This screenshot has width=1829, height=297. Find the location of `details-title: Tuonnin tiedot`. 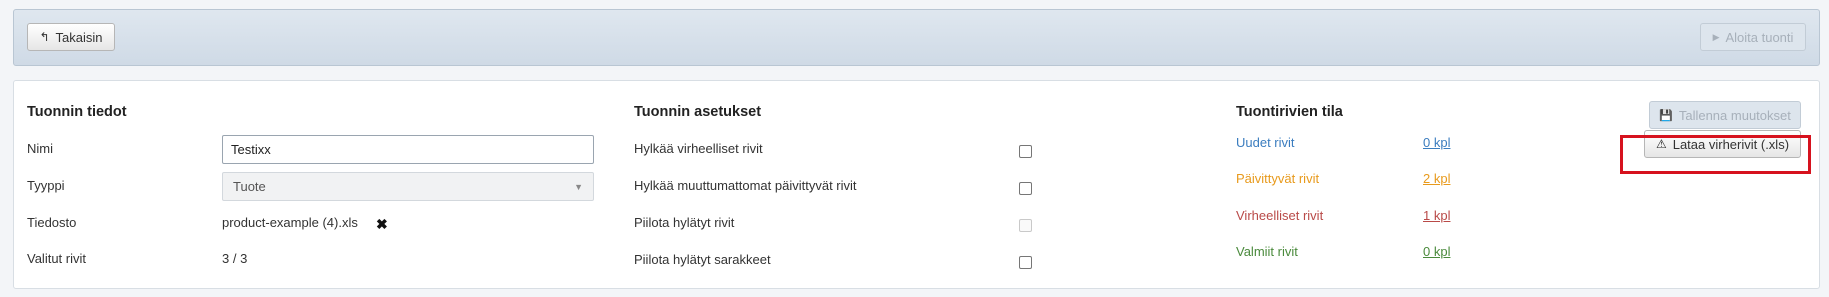

details-title: Tuonnin tiedot is located at coordinates (77, 112).